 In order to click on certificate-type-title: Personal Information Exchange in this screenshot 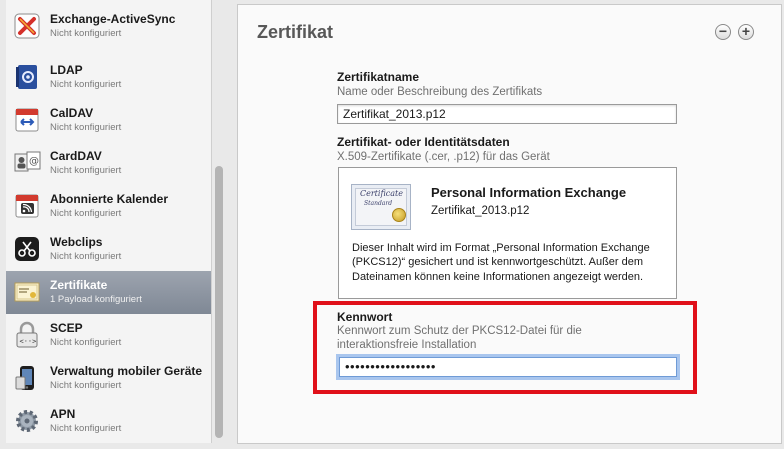, I will do `click(529, 192)`.